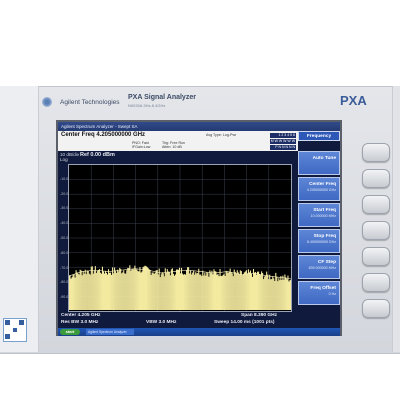 The image size is (400, 400). I want to click on plot-header: 10 dB/div Log Ref 0.00 dBm, so click(178, 157).